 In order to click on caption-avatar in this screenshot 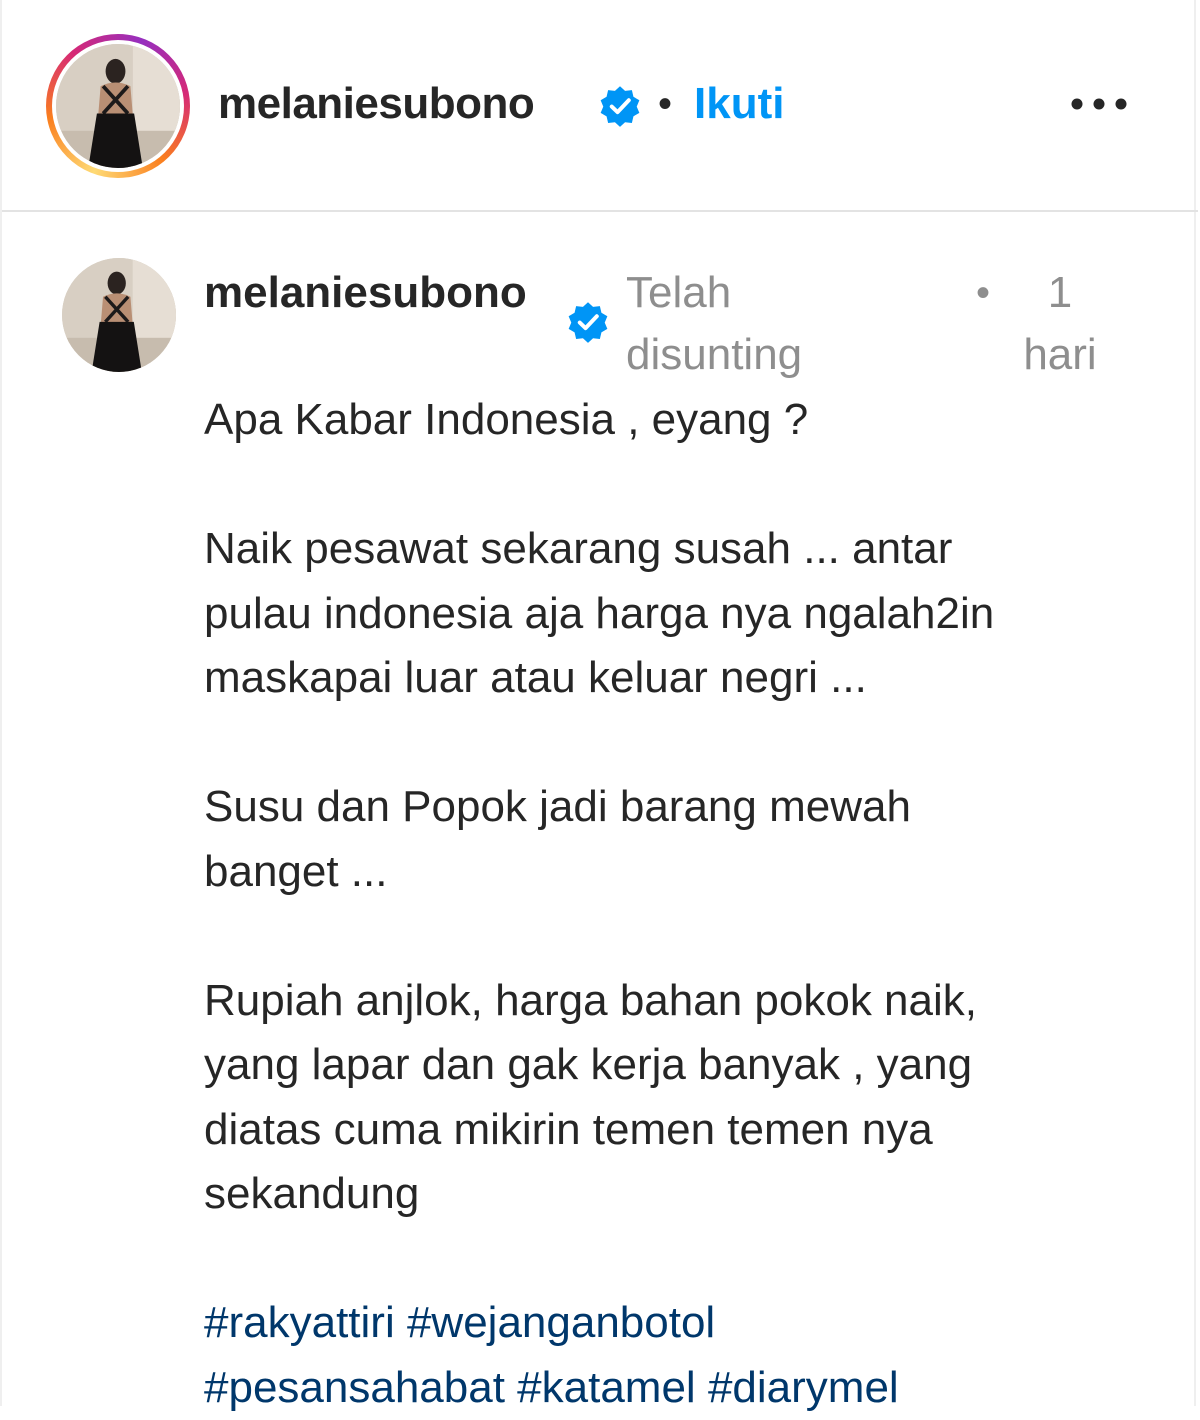, I will do `click(119, 315)`.